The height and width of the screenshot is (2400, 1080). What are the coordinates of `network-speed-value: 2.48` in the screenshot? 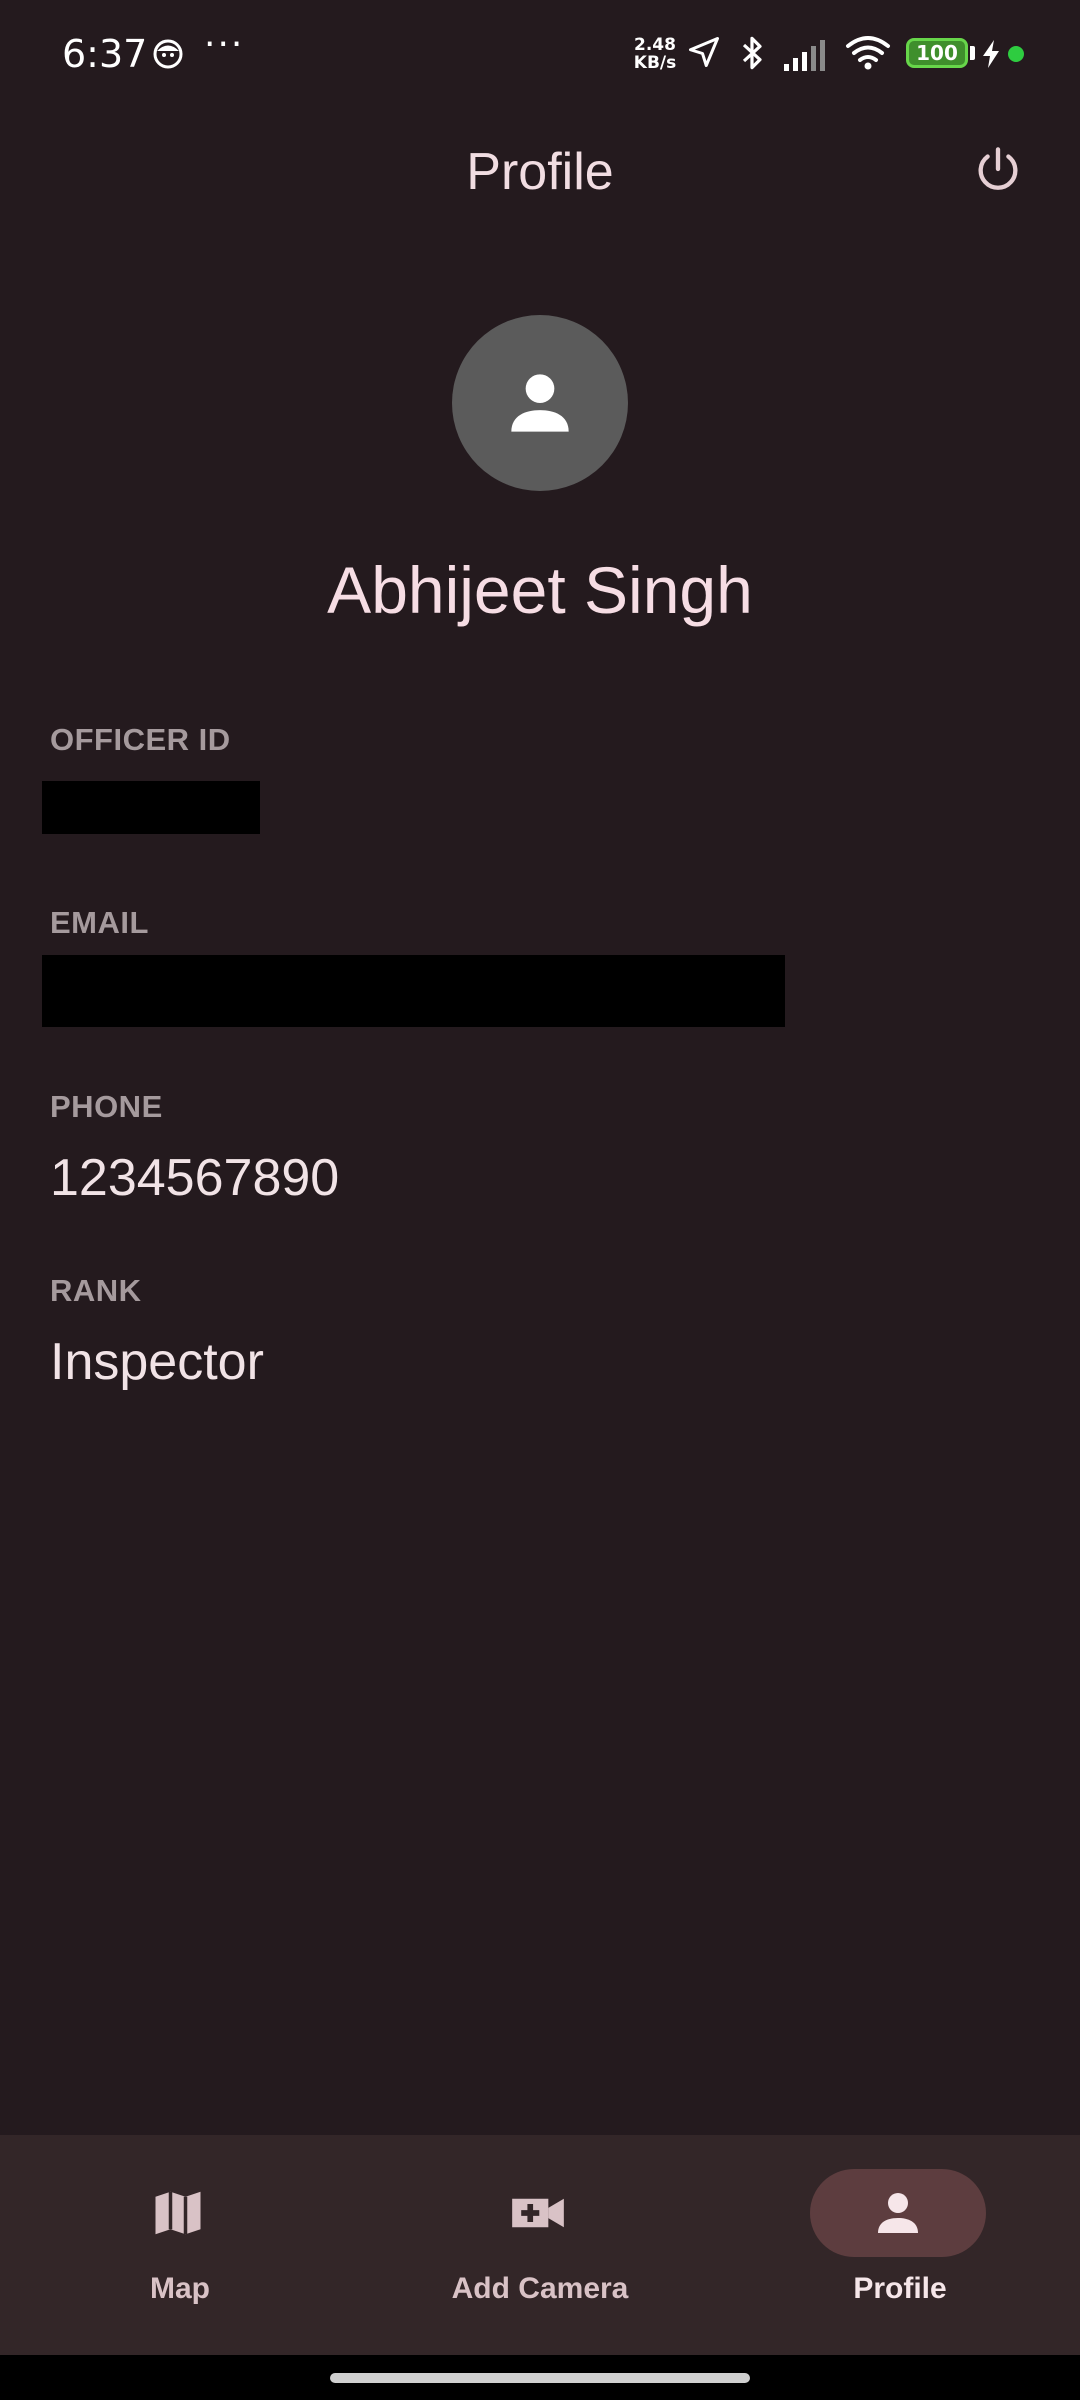 It's located at (655, 45).